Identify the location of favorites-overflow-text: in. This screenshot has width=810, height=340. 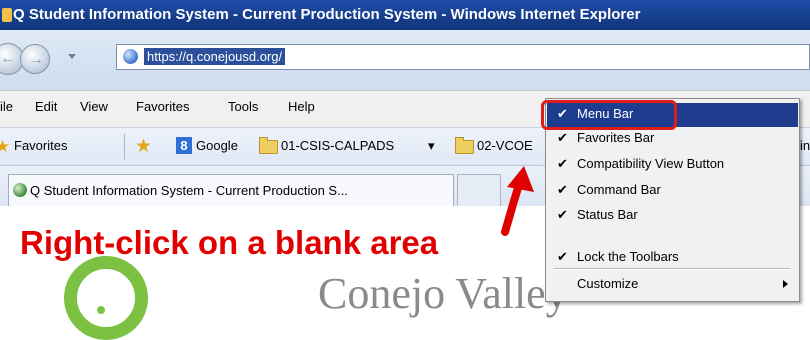
(805, 145).